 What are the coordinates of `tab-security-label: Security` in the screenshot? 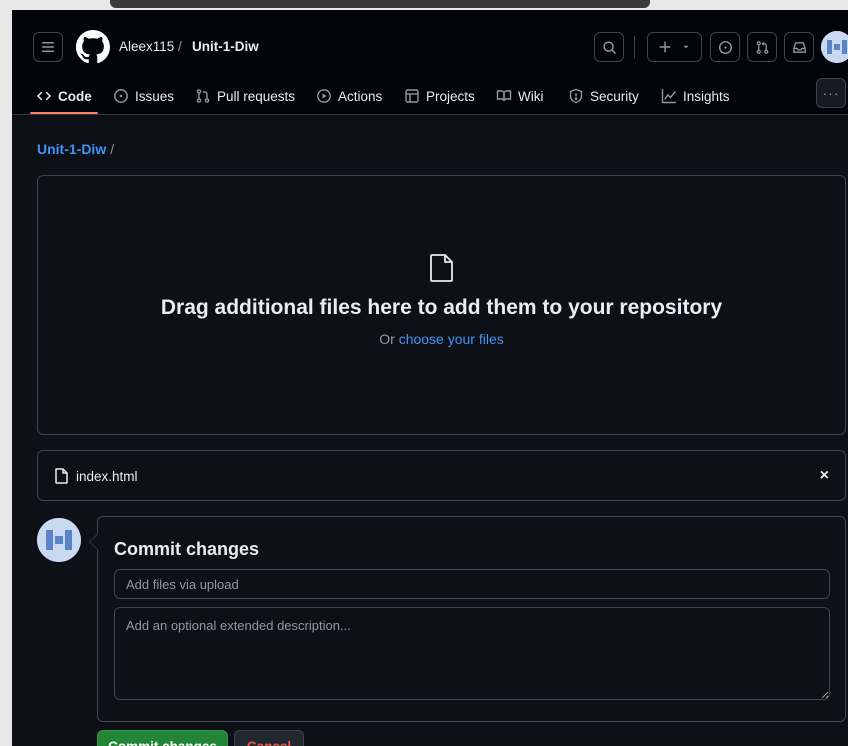 It's located at (614, 96).